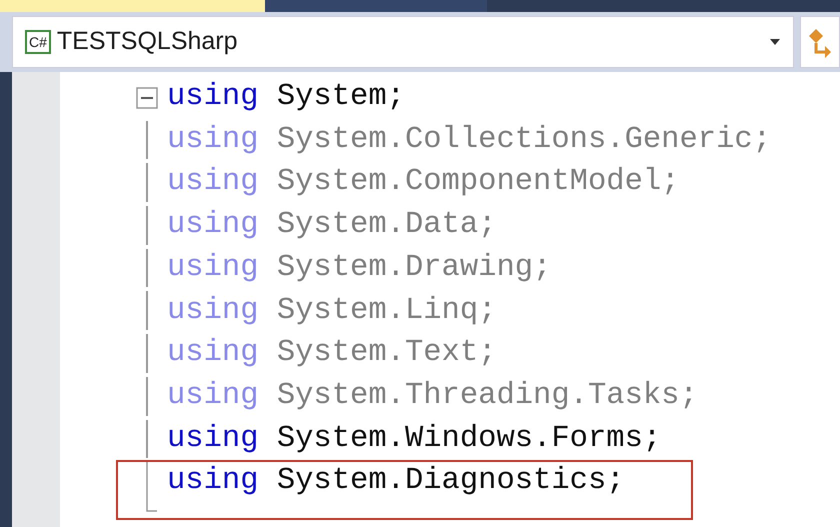 Image resolution: width=840 pixels, height=527 pixels. Describe the element at coordinates (331, 353) in the screenshot. I see `code-text: using System.Text;` at that location.